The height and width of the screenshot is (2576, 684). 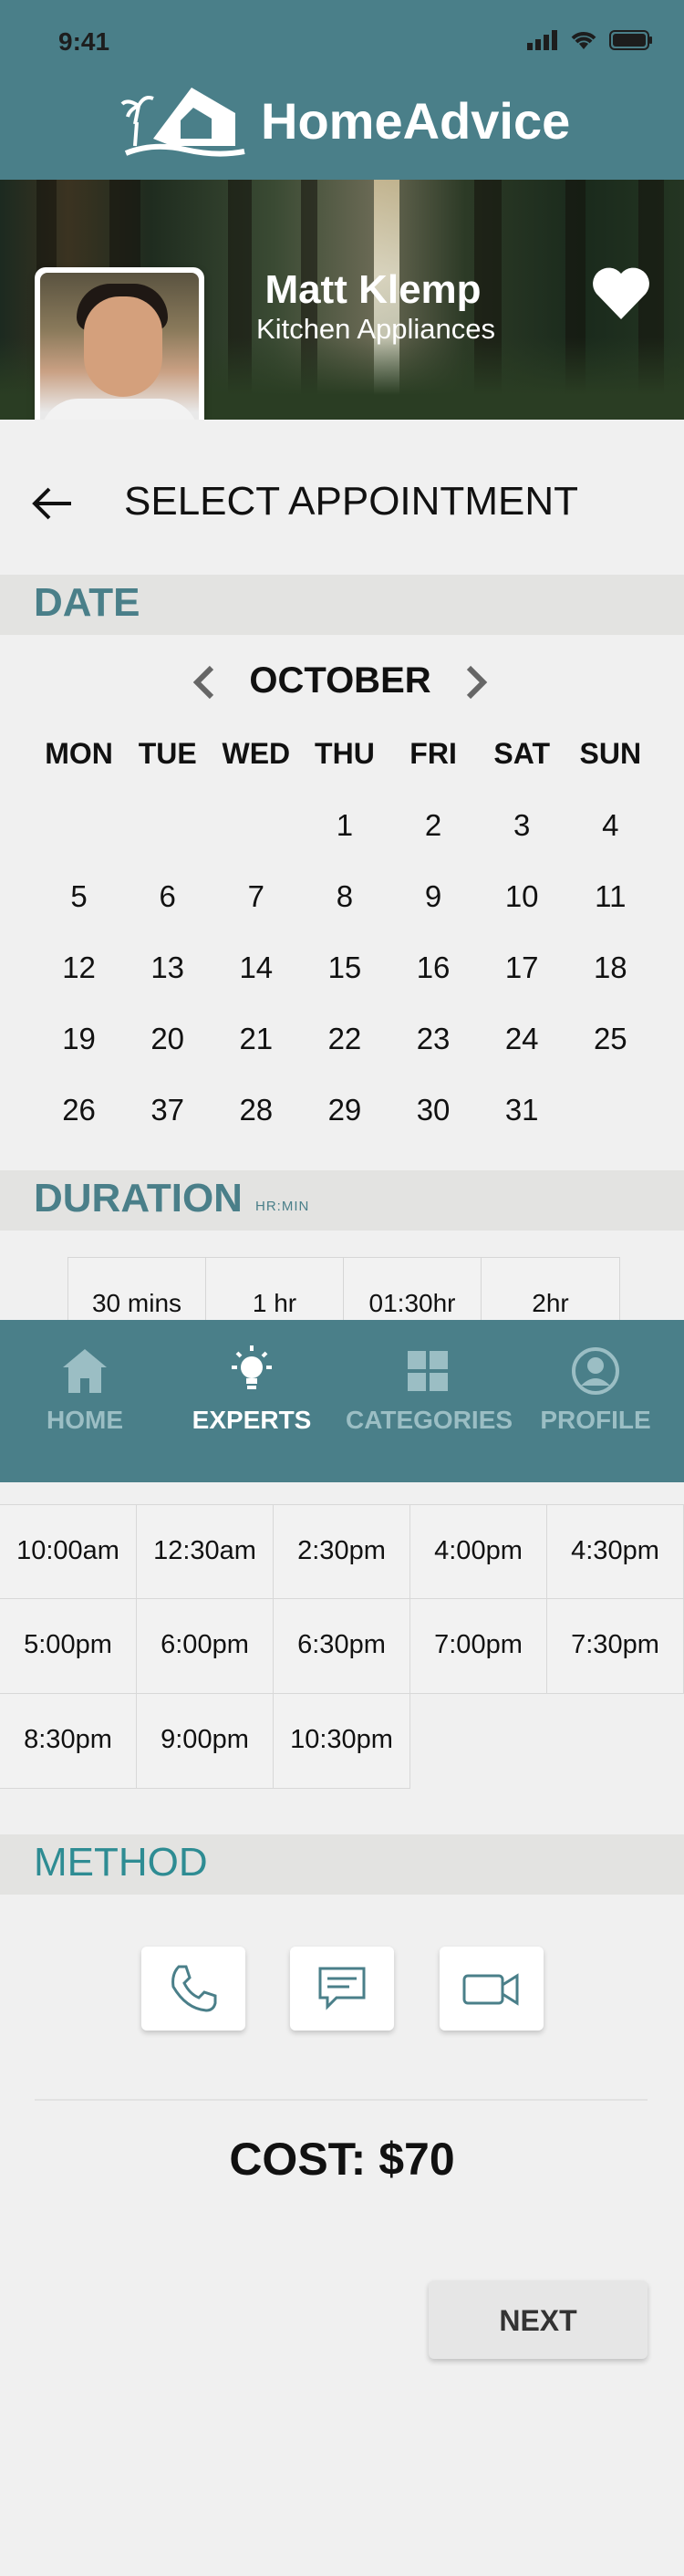 I want to click on time-slot: 9:00pm, so click(x=206, y=1741).